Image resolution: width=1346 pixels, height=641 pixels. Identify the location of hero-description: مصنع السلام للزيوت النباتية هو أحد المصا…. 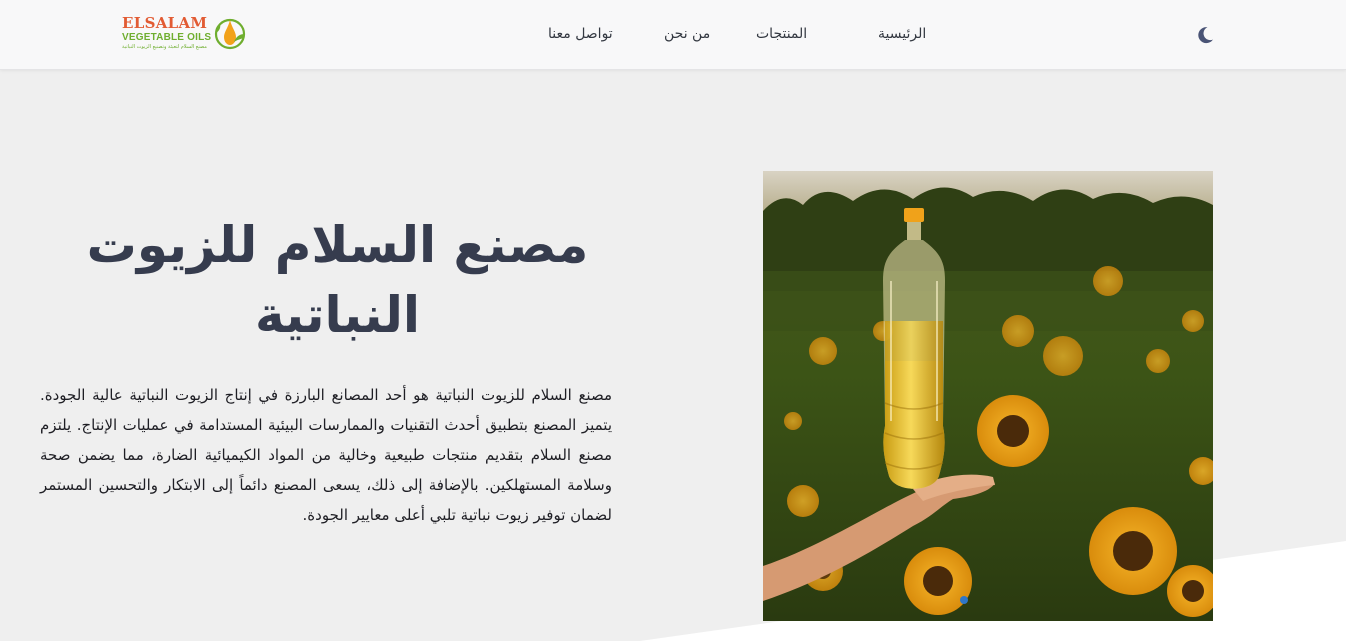
(326, 455).